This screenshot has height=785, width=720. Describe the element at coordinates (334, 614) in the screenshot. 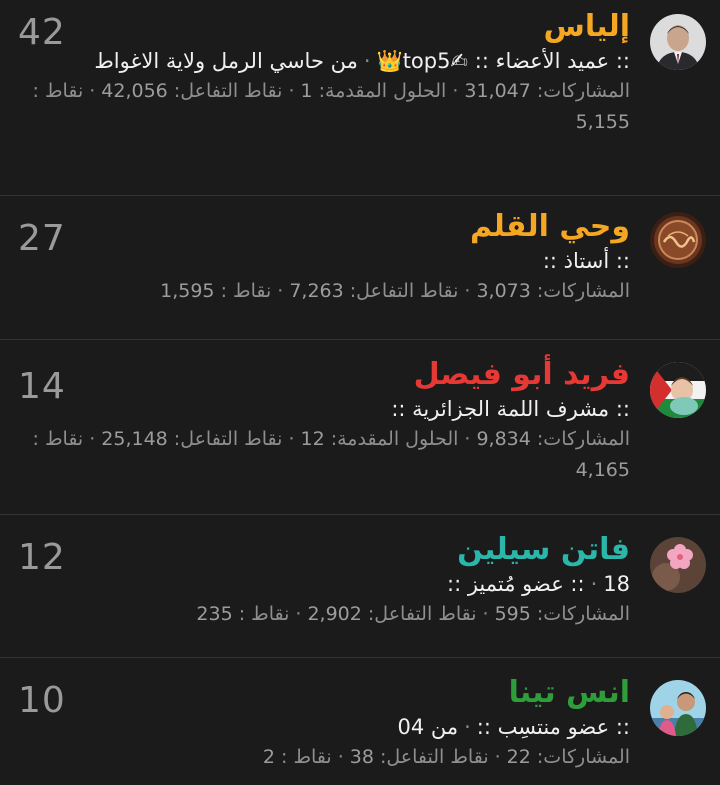

I see `reactions-value: 2,902` at that location.